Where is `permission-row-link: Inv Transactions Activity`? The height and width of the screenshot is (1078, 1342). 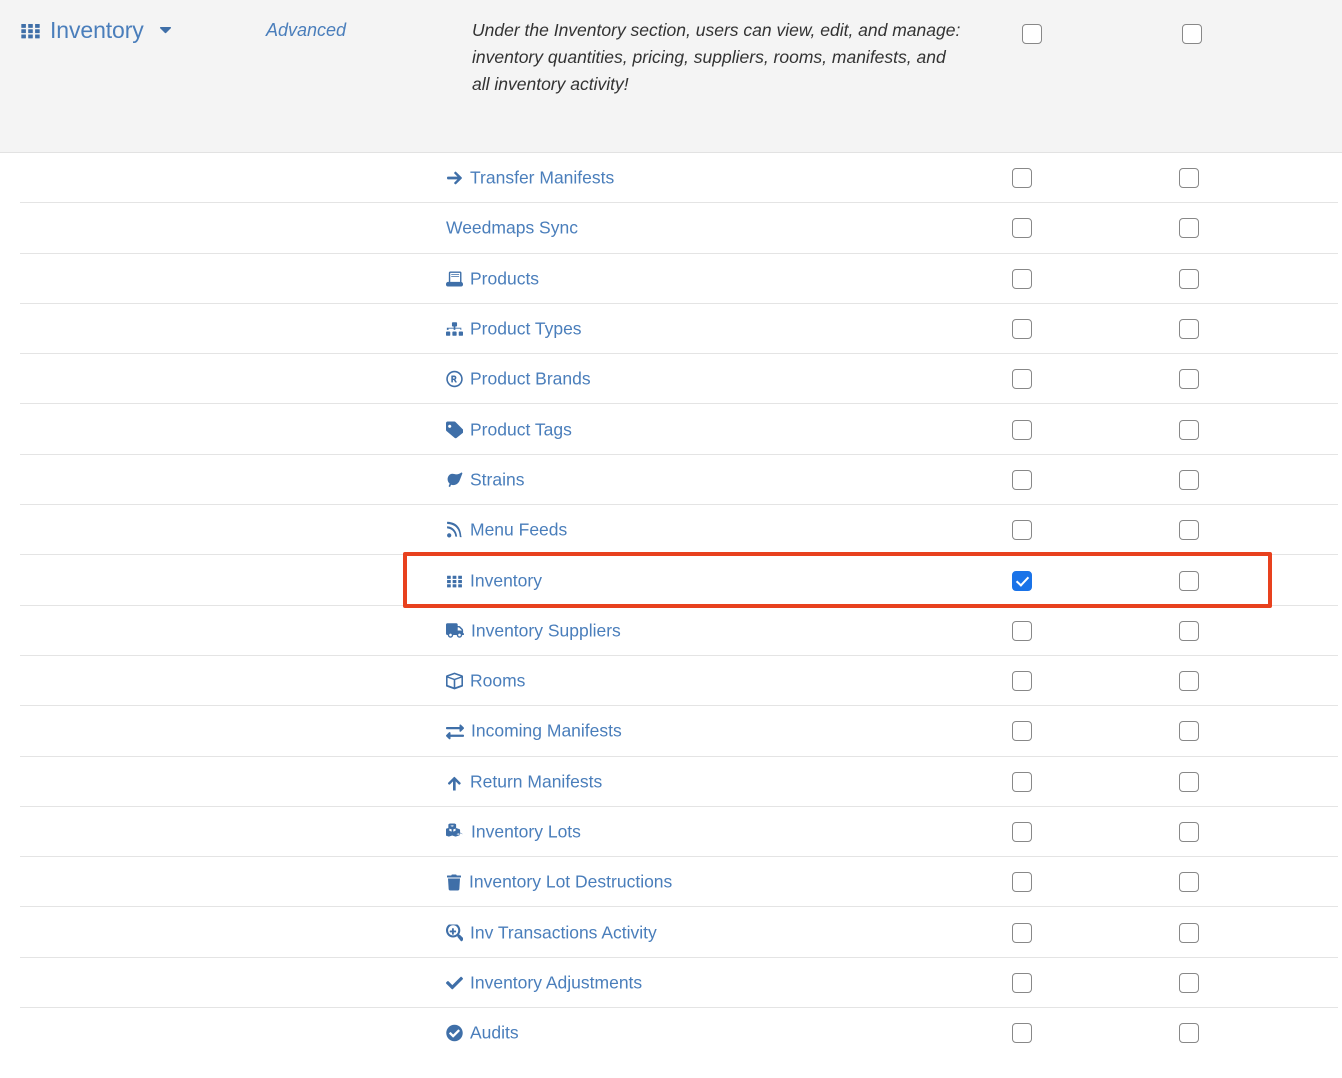 permission-row-link: Inv Transactions Activity is located at coordinates (551, 932).